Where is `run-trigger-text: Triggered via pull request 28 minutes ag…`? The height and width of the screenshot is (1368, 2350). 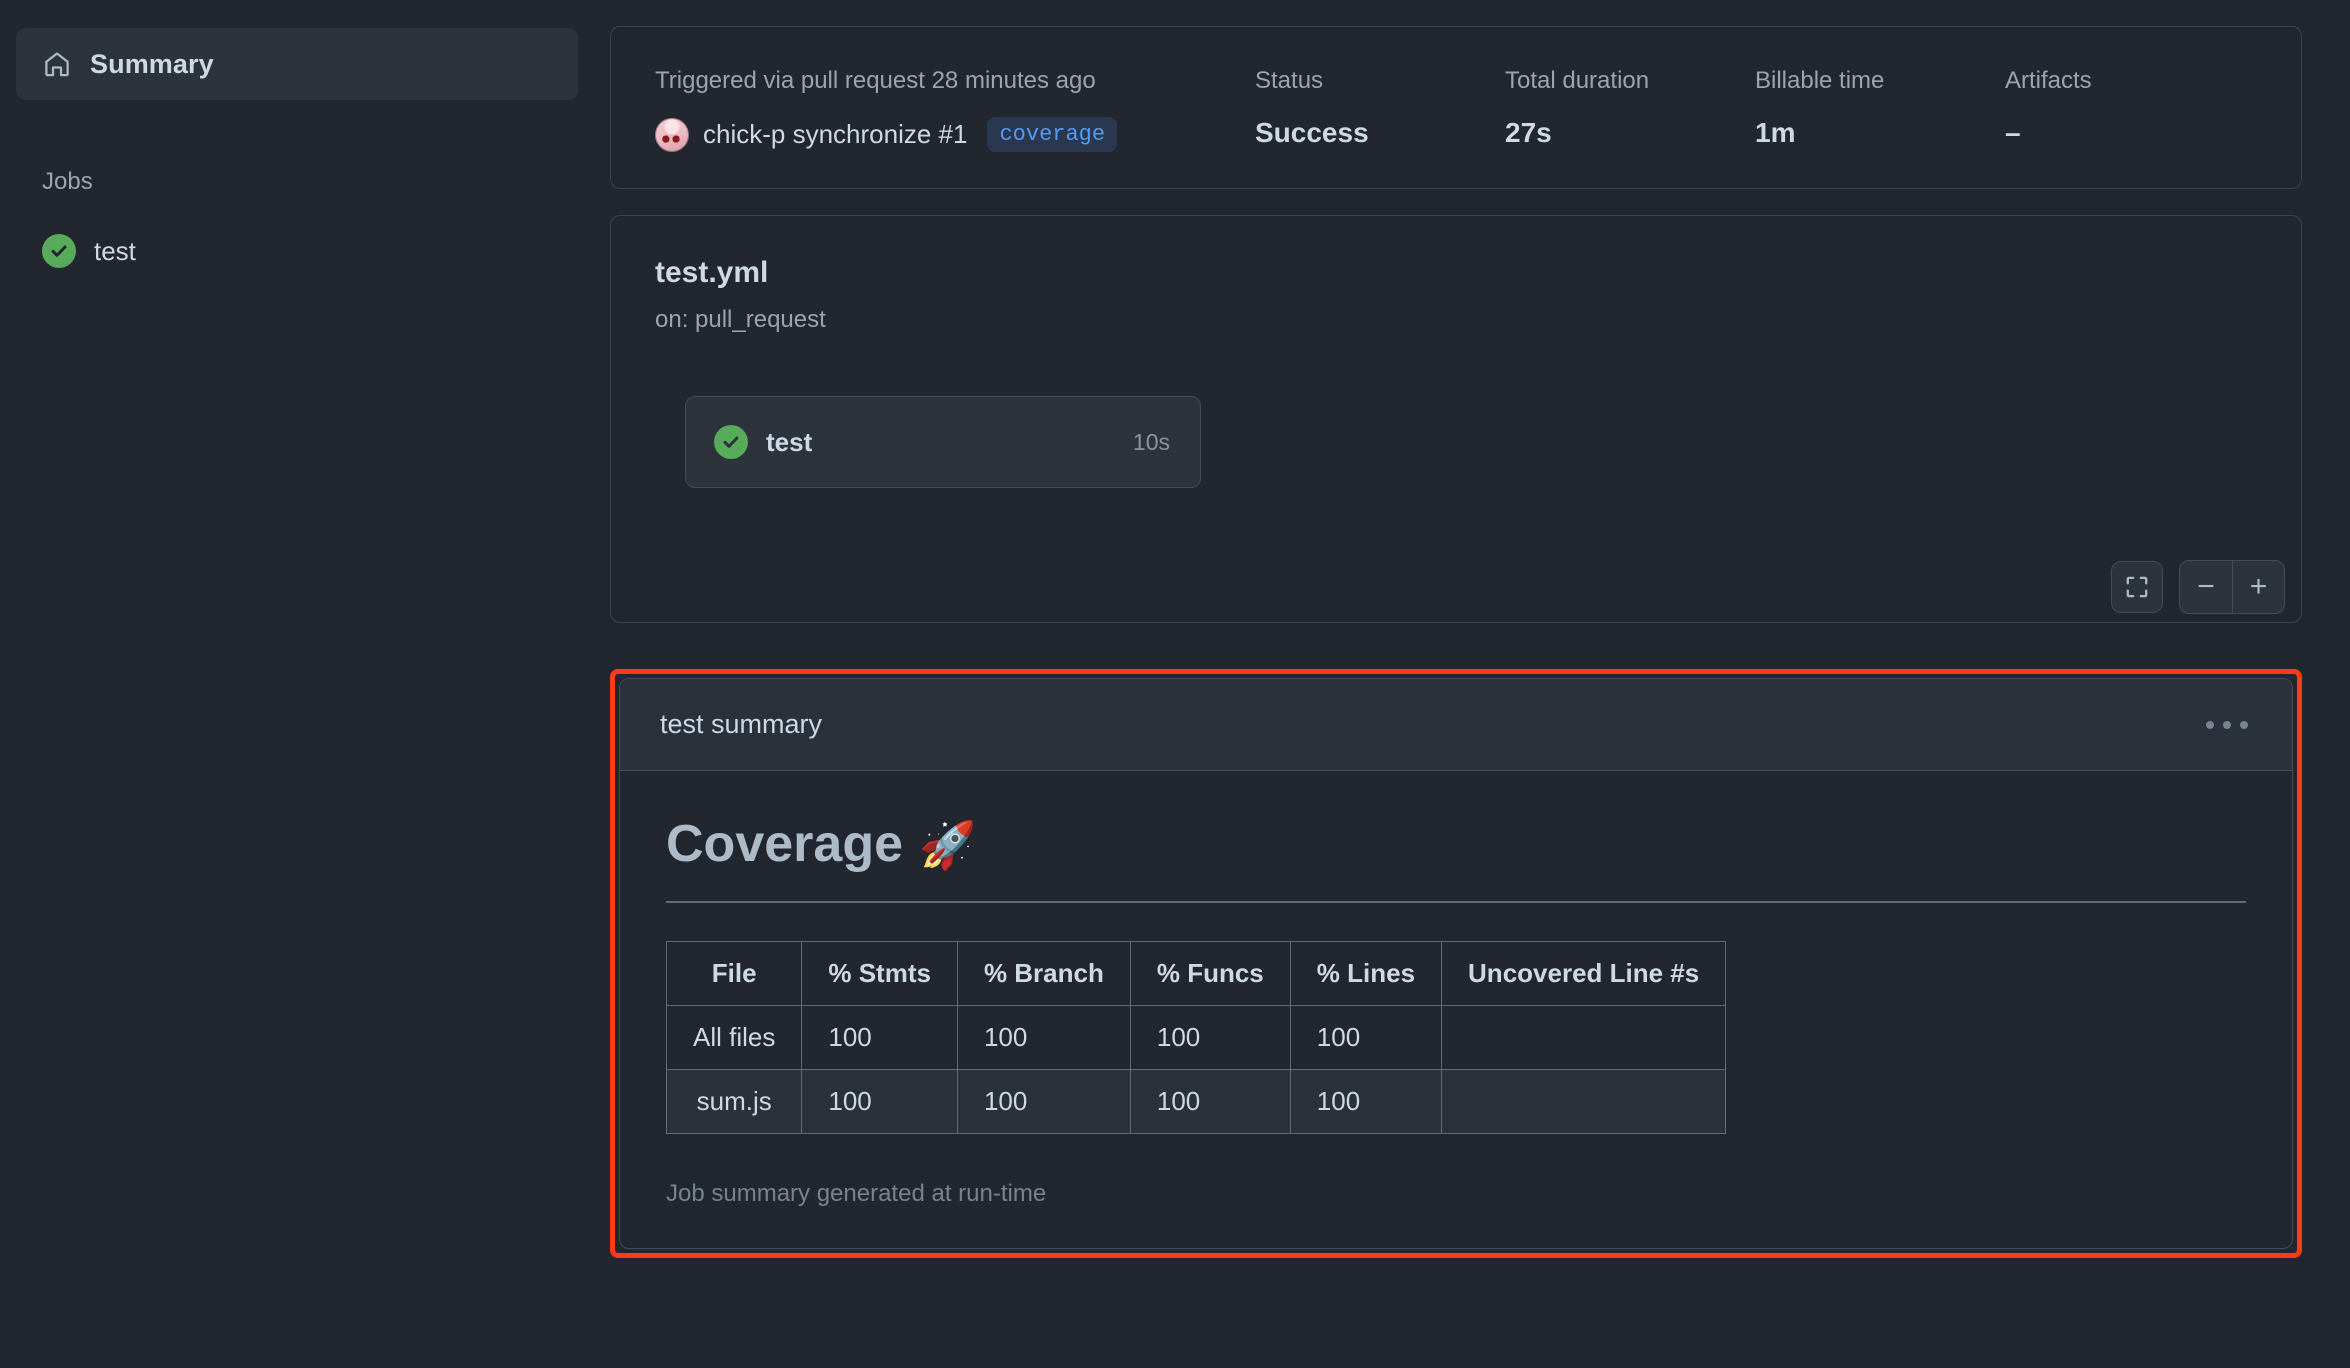
run-trigger-text: Triggered via pull request 28 minutes ag… is located at coordinates (875, 80).